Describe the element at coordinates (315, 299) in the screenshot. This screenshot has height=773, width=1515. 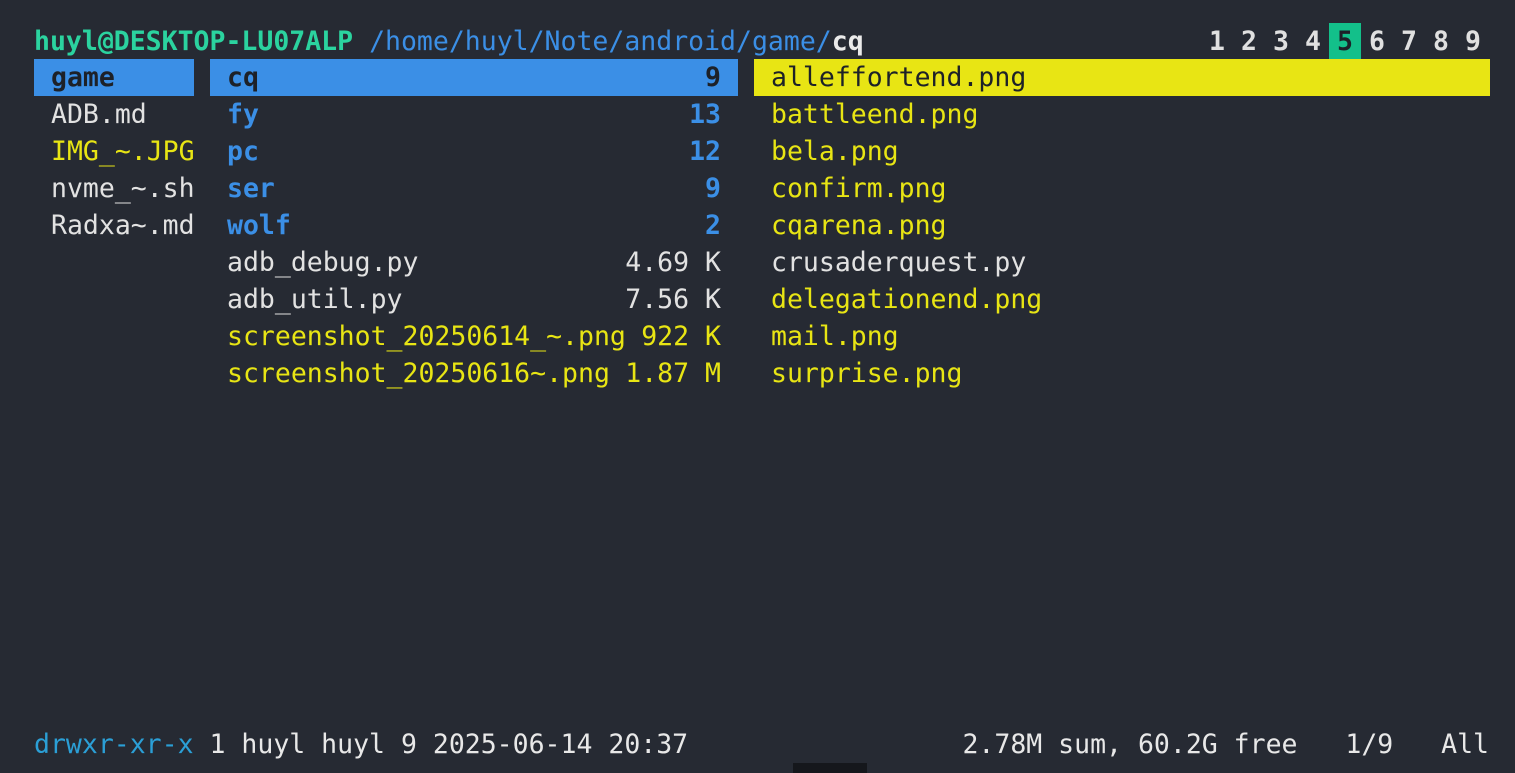
I see `current-item-name: adb_util.py` at that location.